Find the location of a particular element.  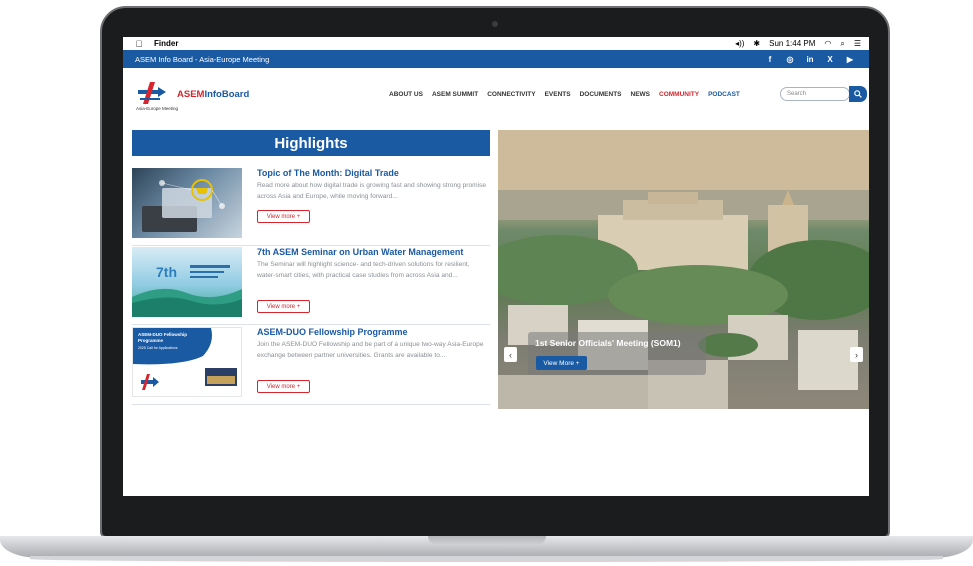

highlights-heading: Highlights is located at coordinates (311, 143).